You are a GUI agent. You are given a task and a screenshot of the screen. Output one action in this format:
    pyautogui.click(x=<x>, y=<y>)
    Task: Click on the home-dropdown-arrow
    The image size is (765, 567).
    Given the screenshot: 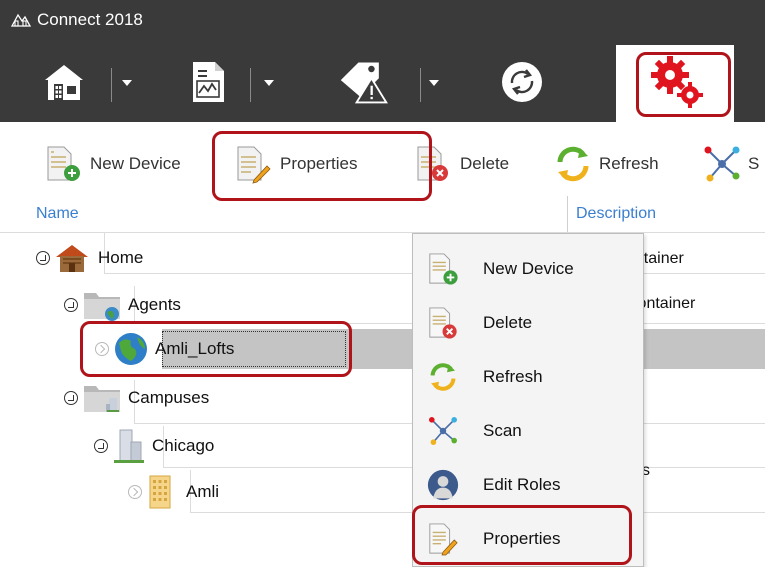 What is the action you would take?
    pyautogui.click(x=127, y=83)
    